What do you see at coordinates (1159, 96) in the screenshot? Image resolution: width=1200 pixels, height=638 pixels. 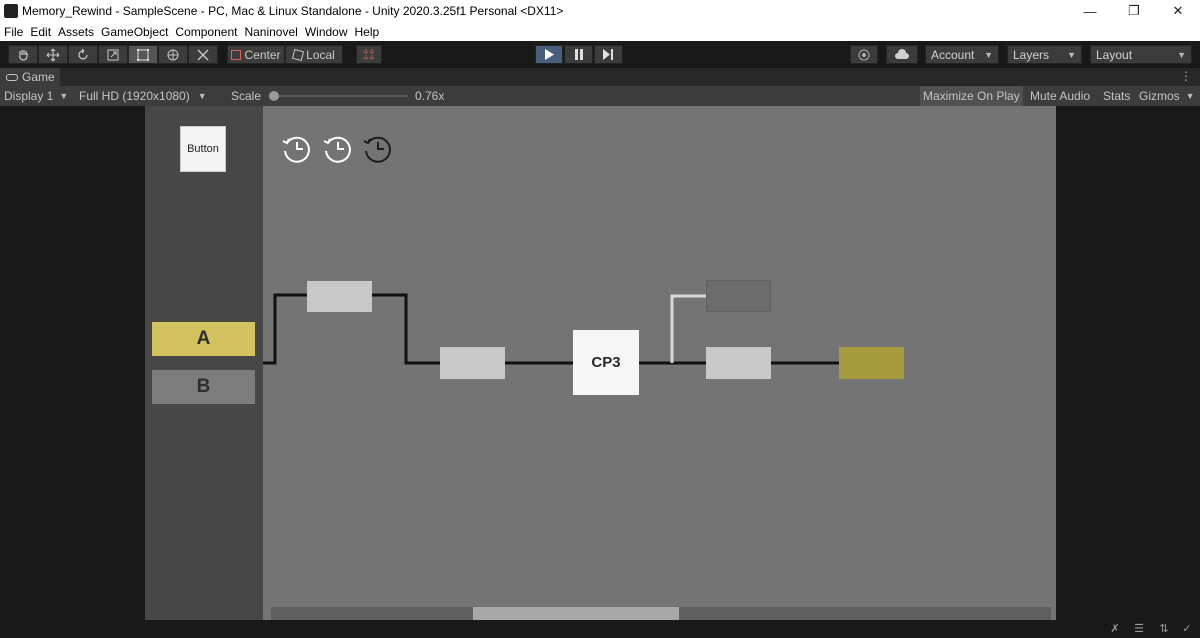 I see `gizmos-label: Gizmos` at bounding box center [1159, 96].